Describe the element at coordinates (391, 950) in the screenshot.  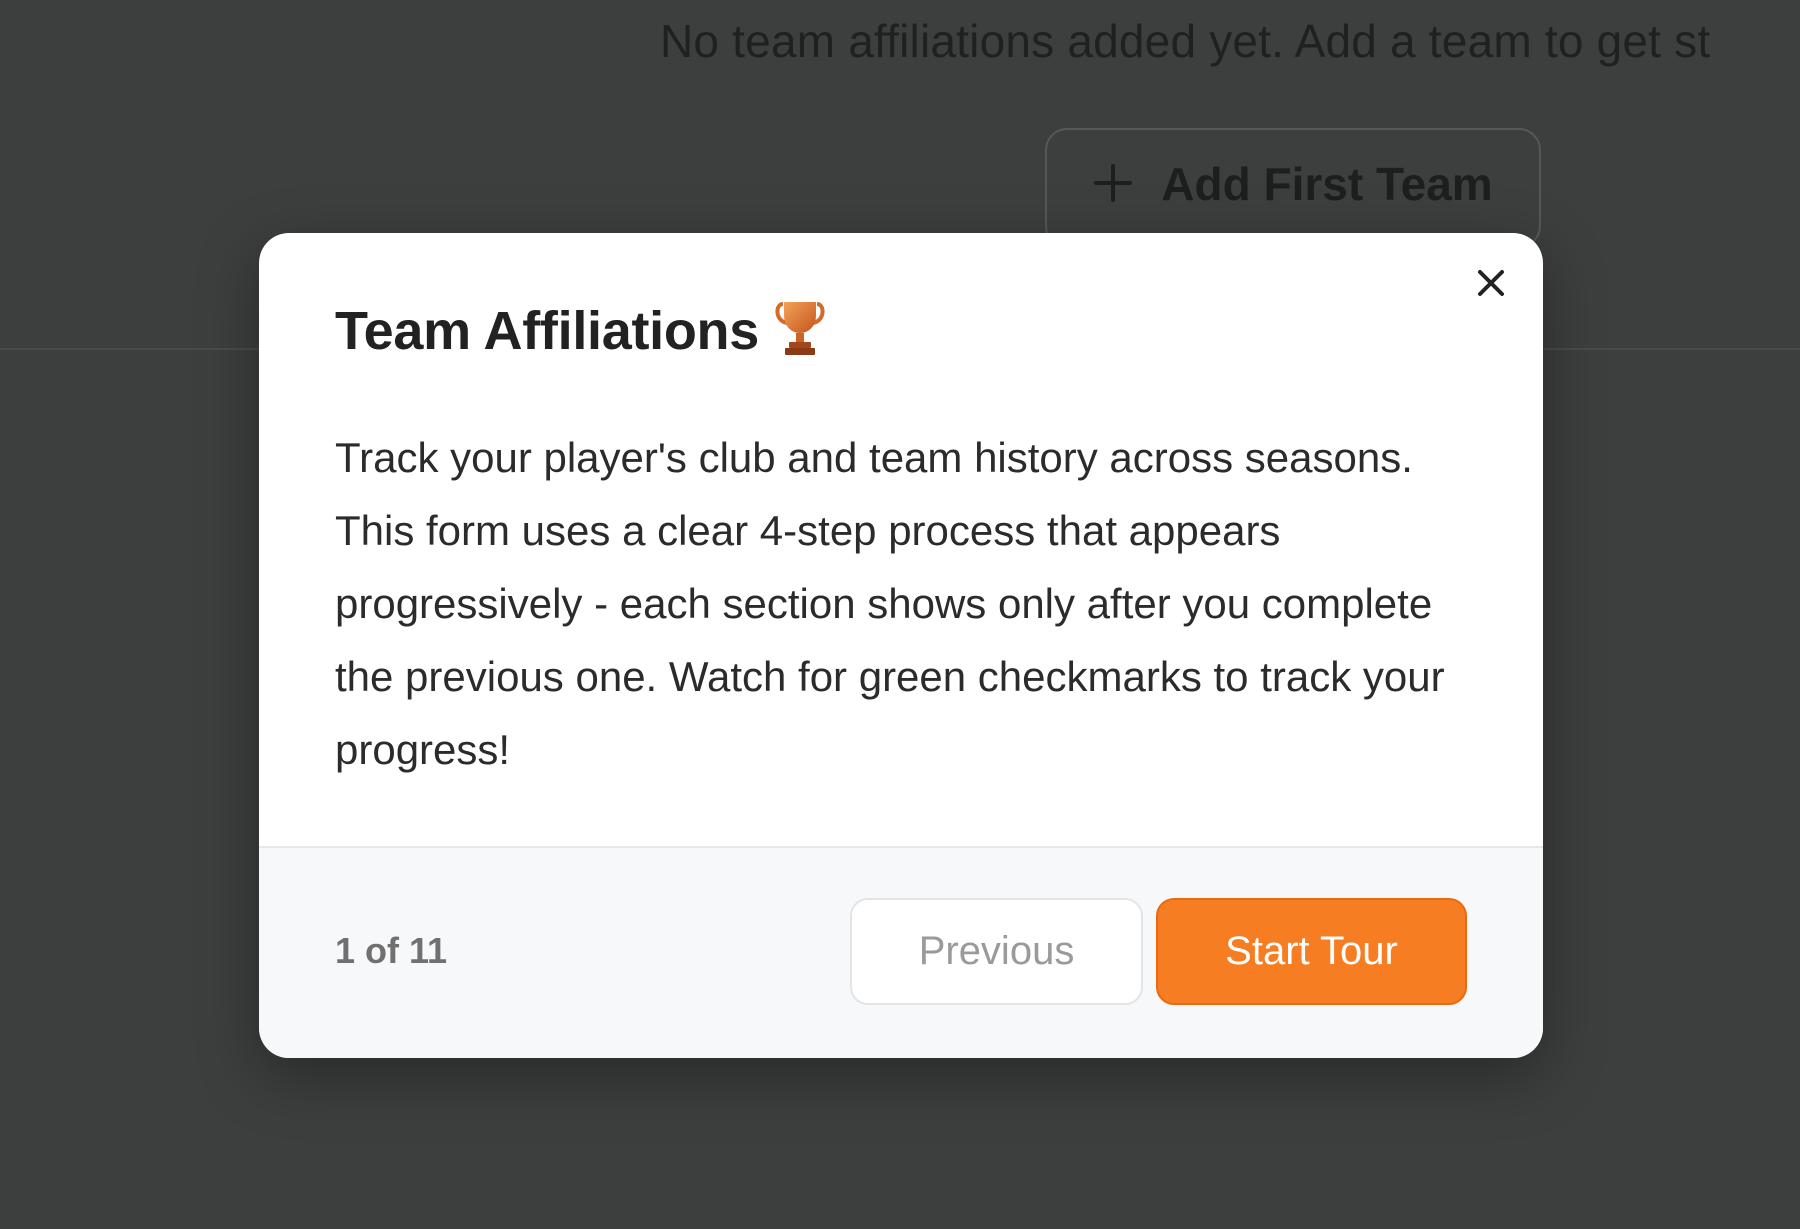
I see `step-counter: 1 of 11` at that location.